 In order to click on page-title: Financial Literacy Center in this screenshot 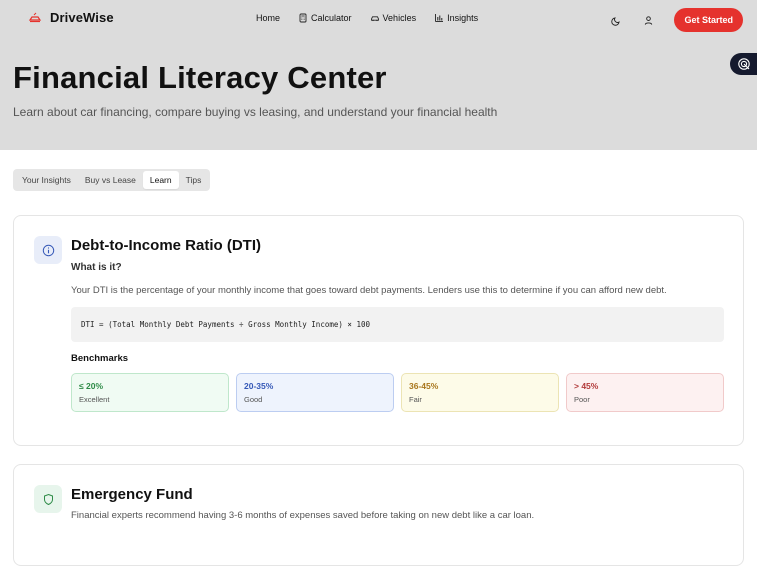, I will do `click(200, 77)`.